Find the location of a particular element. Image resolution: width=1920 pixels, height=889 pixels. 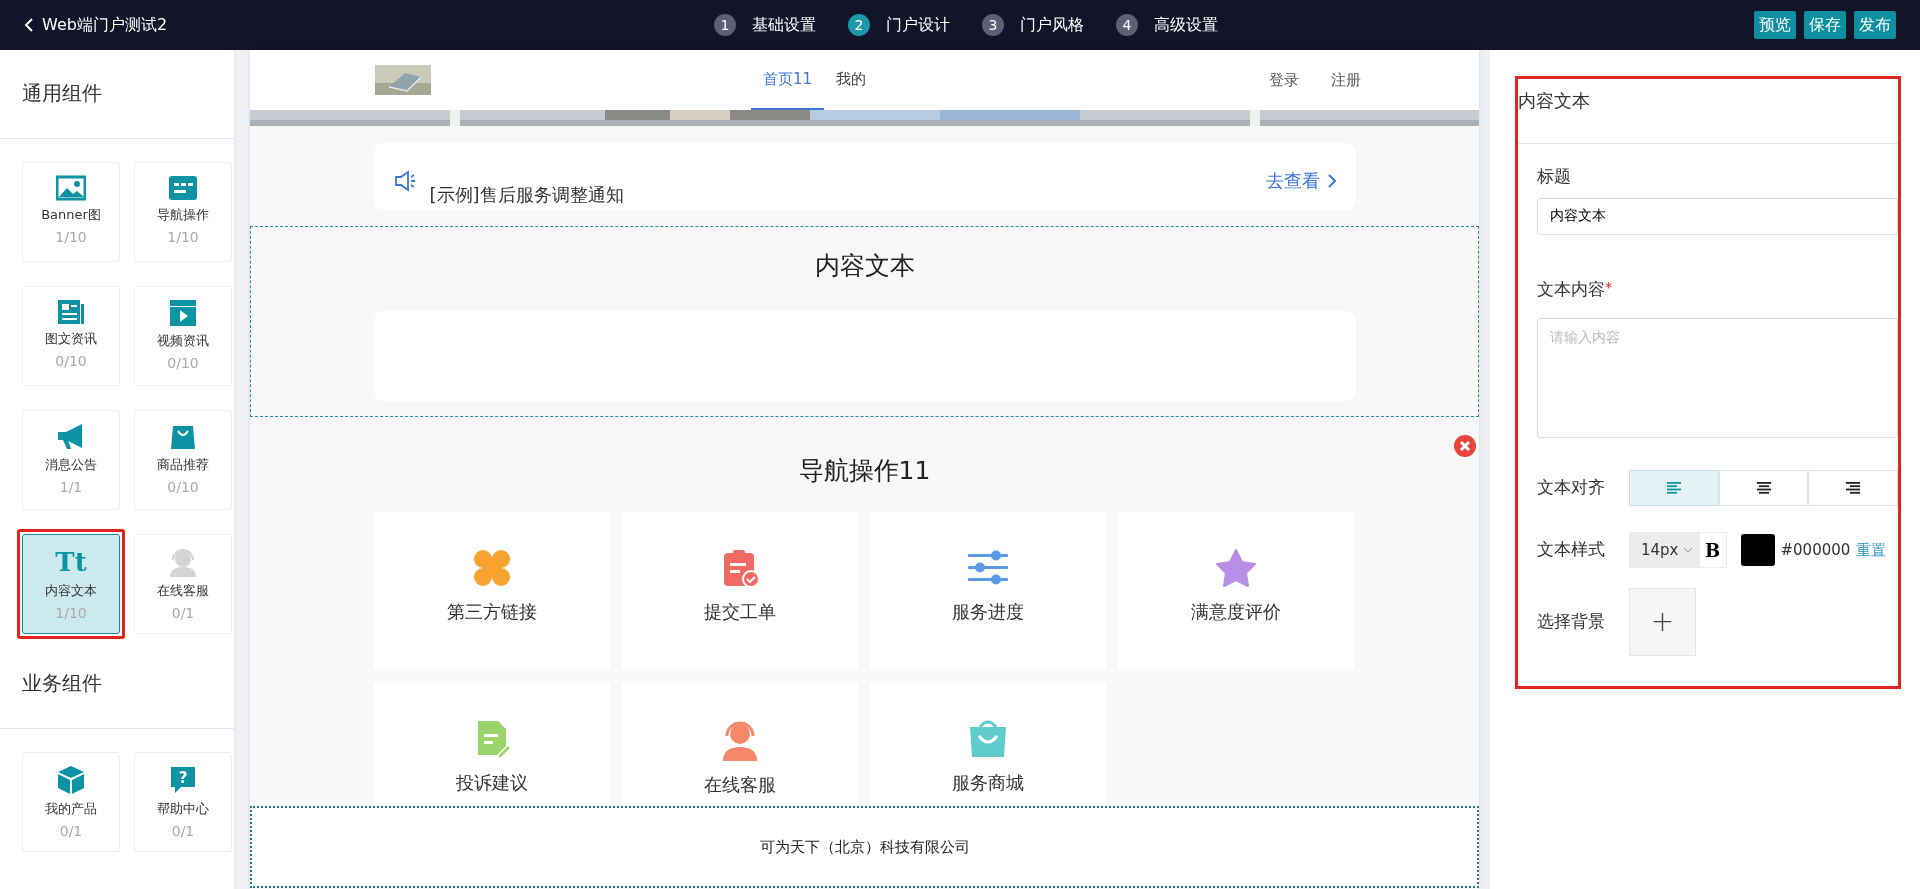

headset-icon is located at coordinates (183, 562).